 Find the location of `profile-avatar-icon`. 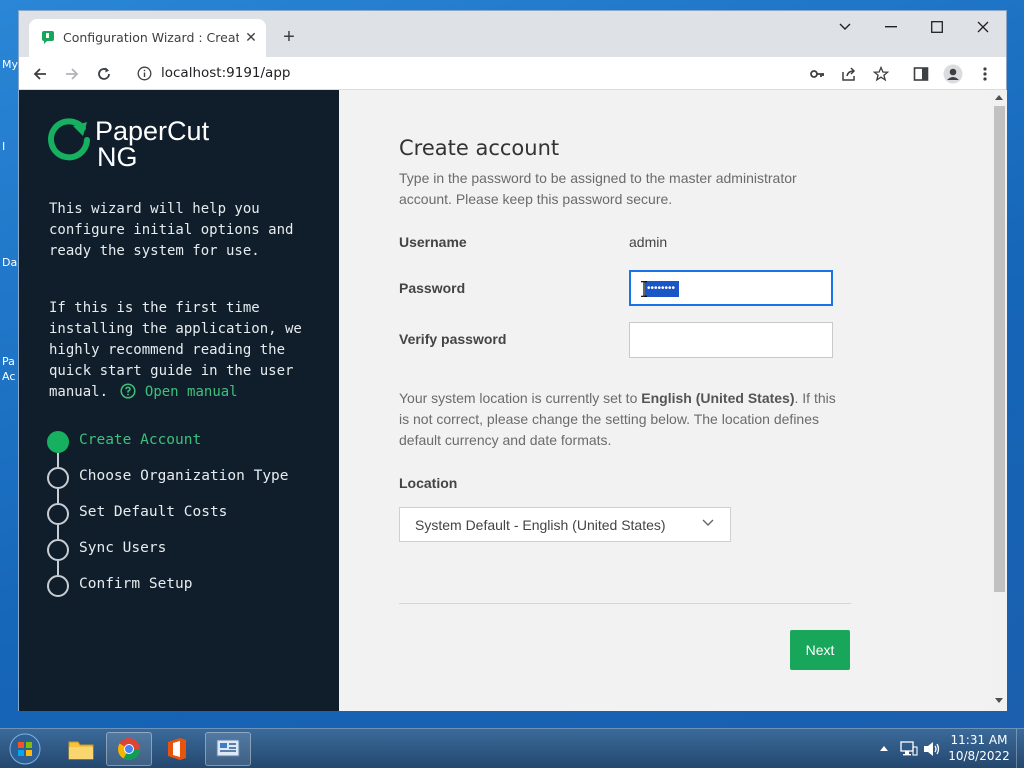

profile-avatar-icon is located at coordinates (953, 74).